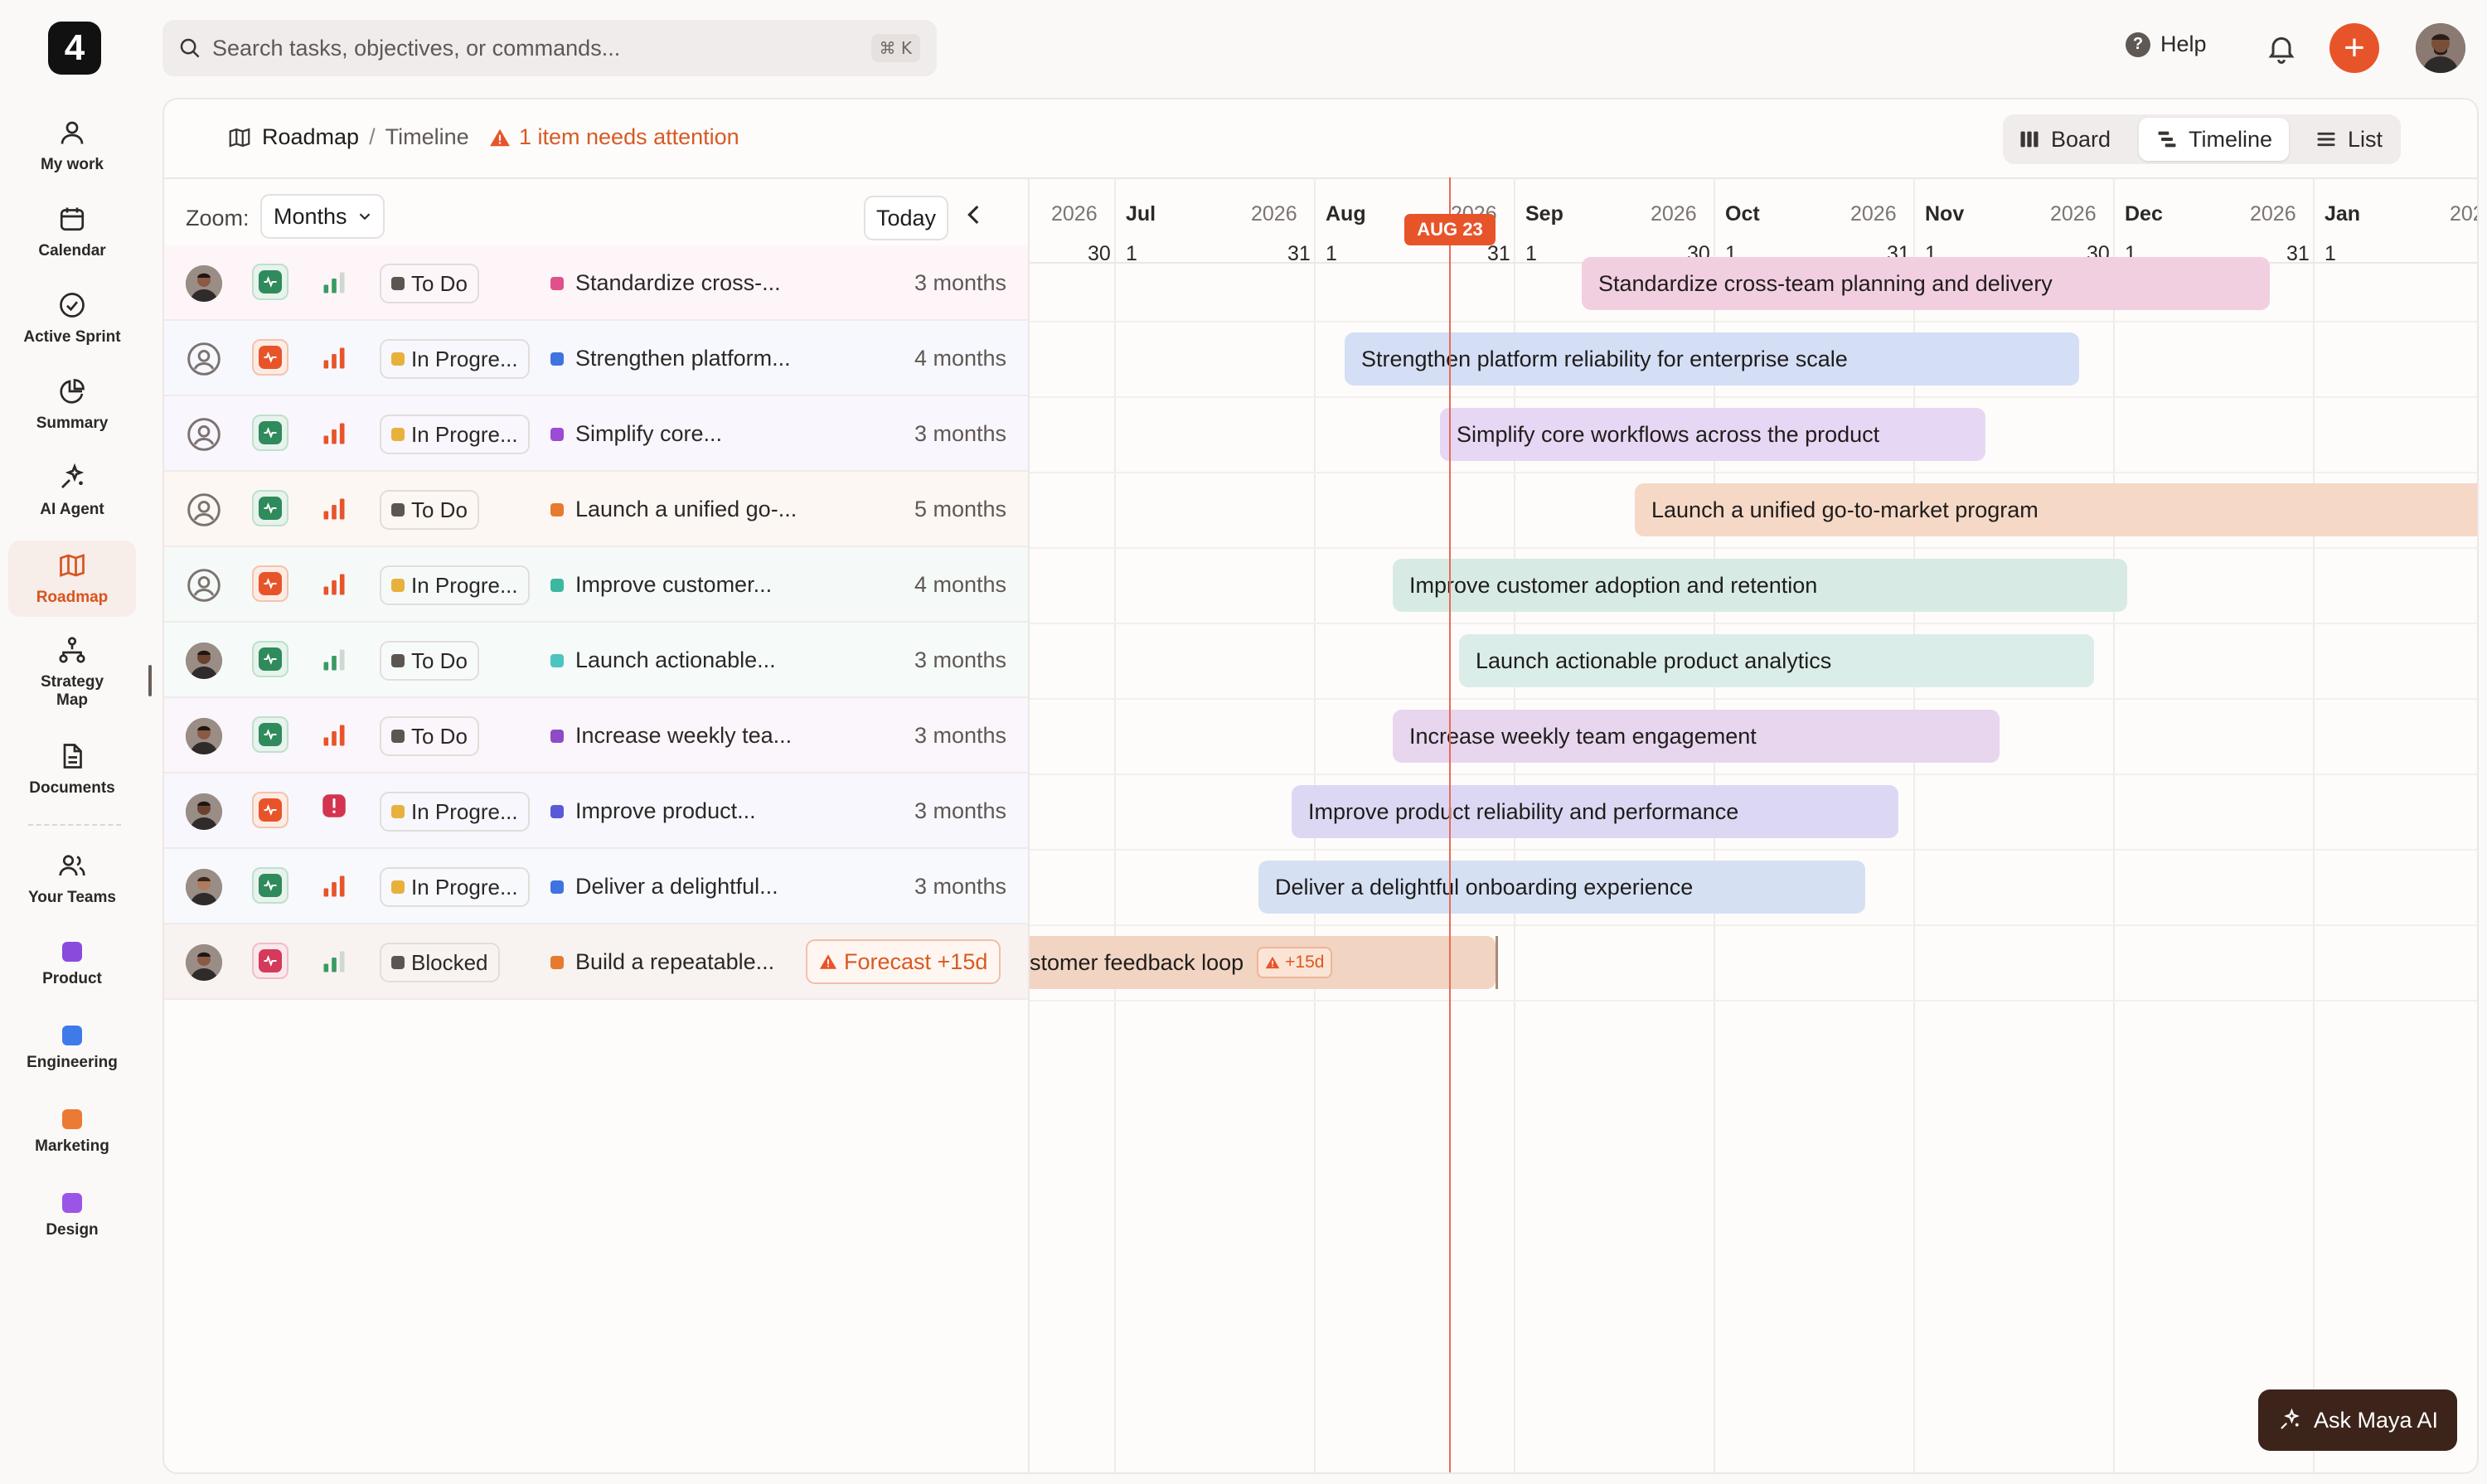 The height and width of the screenshot is (1484, 2487). What do you see at coordinates (2064, 140) in the screenshot?
I see `view-board-button: Board` at bounding box center [2064, 140].